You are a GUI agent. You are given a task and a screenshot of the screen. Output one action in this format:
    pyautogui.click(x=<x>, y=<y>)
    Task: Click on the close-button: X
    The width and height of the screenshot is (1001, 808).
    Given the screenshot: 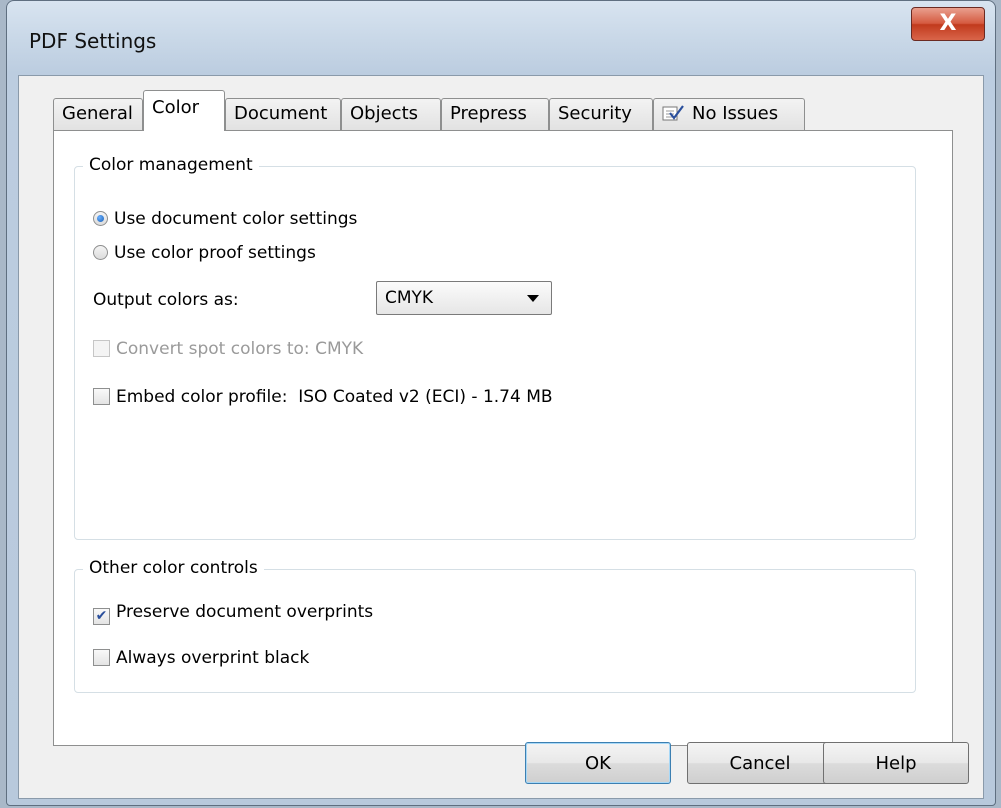 What is the action you would take?
    pyautogui.click(x=948, y=24)
    